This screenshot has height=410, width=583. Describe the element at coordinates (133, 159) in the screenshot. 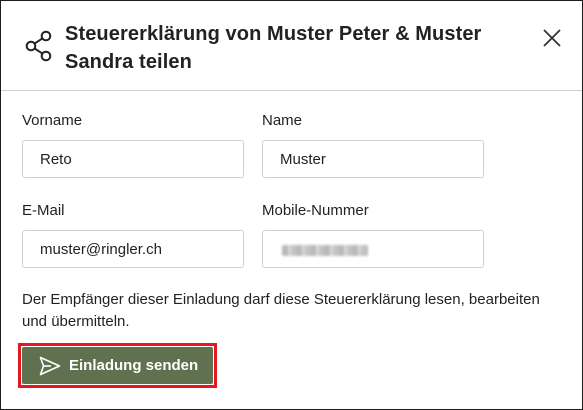

I see `first-name-field` at that location.